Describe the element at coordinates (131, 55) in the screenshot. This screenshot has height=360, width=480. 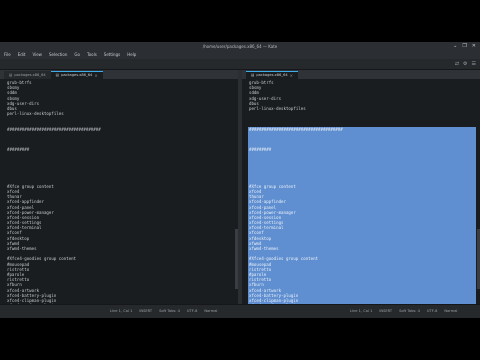
I see `menu-help: Help` at that location.